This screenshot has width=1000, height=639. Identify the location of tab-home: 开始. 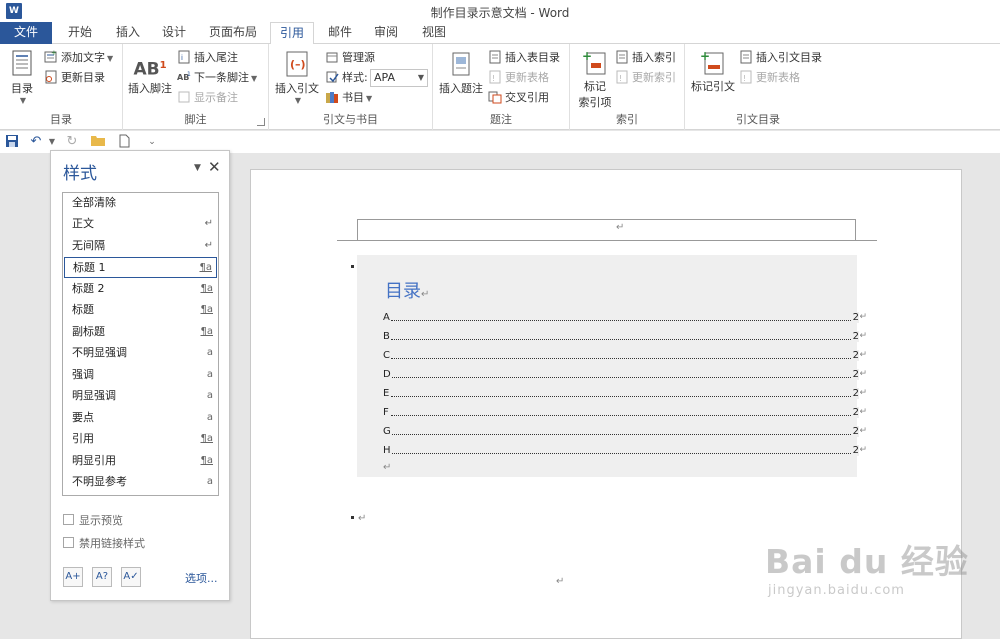
(80, 33).